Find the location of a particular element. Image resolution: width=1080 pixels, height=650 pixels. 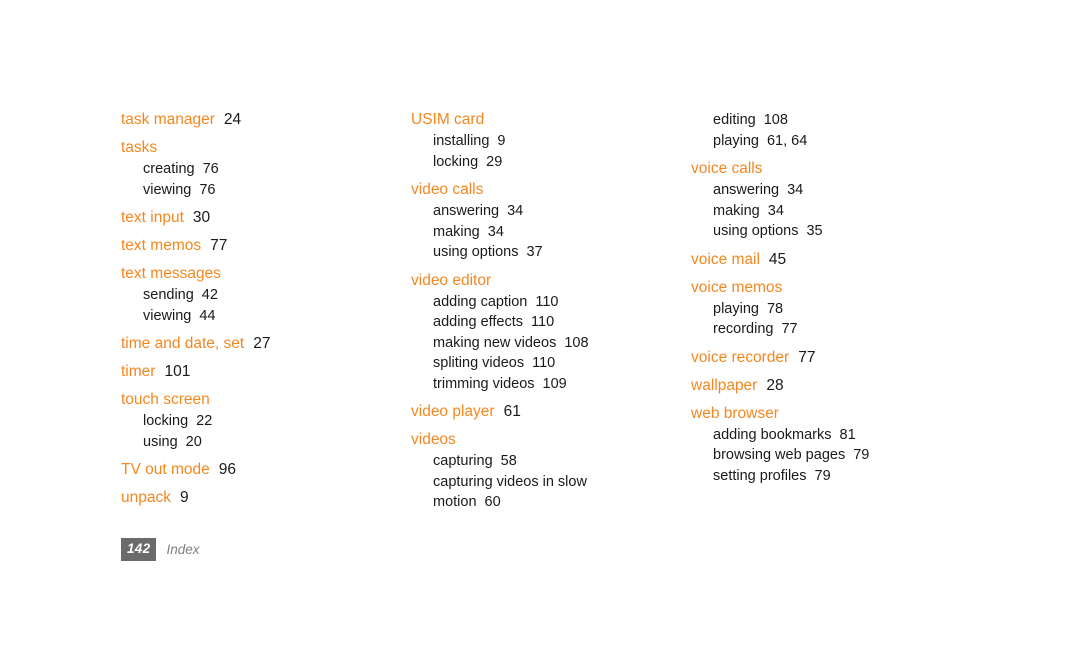

index-entry-sub: making new videos 108 is located at coordinates (500, 344).